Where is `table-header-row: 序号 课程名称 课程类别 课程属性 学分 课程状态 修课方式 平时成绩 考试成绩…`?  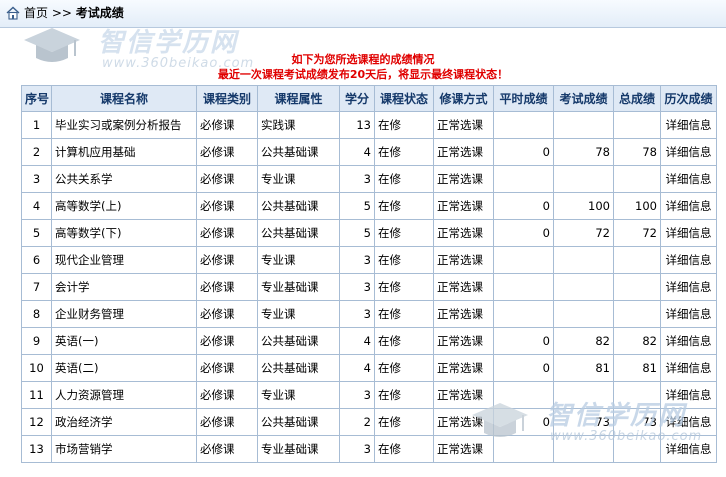 table-header-row: 序号 课程名称 课程类别 课程属性 学分 课程状态 修课方式 平时成绩 考试成绩… is located at coordinates (369, 98).